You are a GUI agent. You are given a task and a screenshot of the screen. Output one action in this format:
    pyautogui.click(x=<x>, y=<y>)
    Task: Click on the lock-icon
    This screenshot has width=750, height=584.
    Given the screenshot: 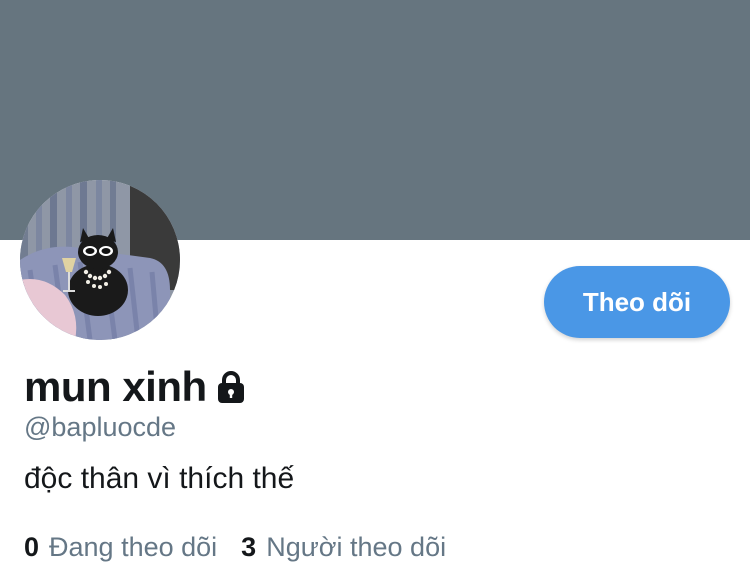 What is the action you would take?
    pyautogui.click(x=231, y=387)
    